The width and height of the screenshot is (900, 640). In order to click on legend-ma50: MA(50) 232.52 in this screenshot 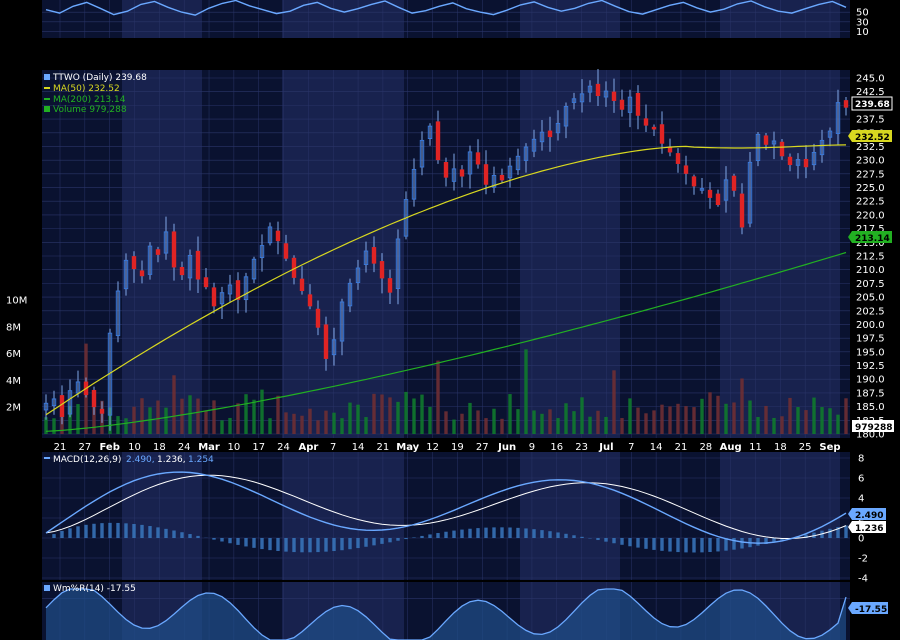, I will do `click(86, 89)`.